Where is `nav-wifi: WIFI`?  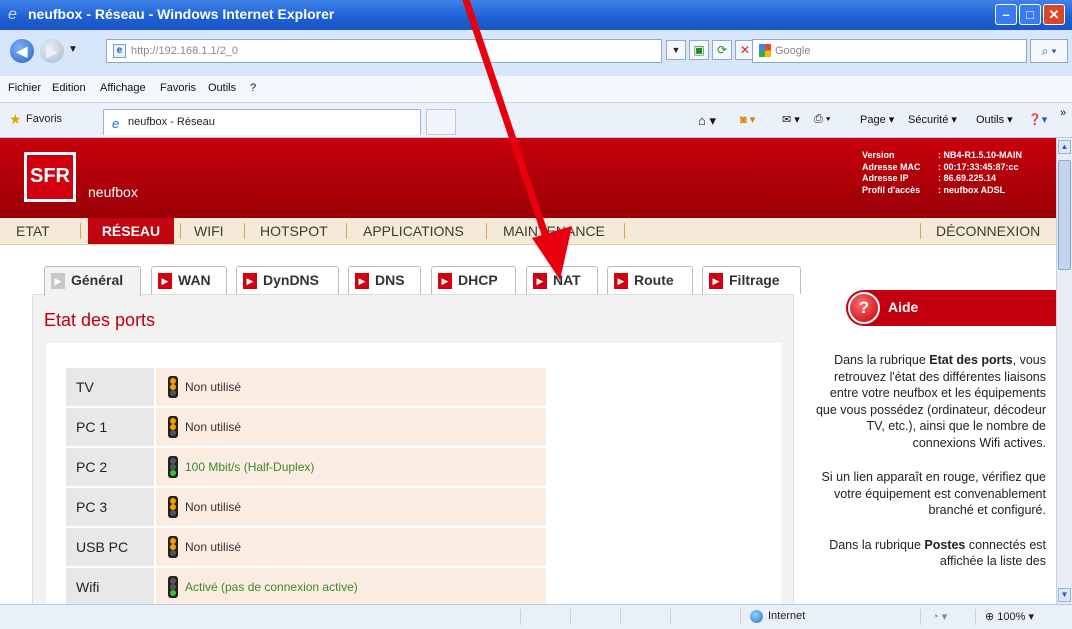 nav-wifi: WIFI is located at coordinates (209, 231).